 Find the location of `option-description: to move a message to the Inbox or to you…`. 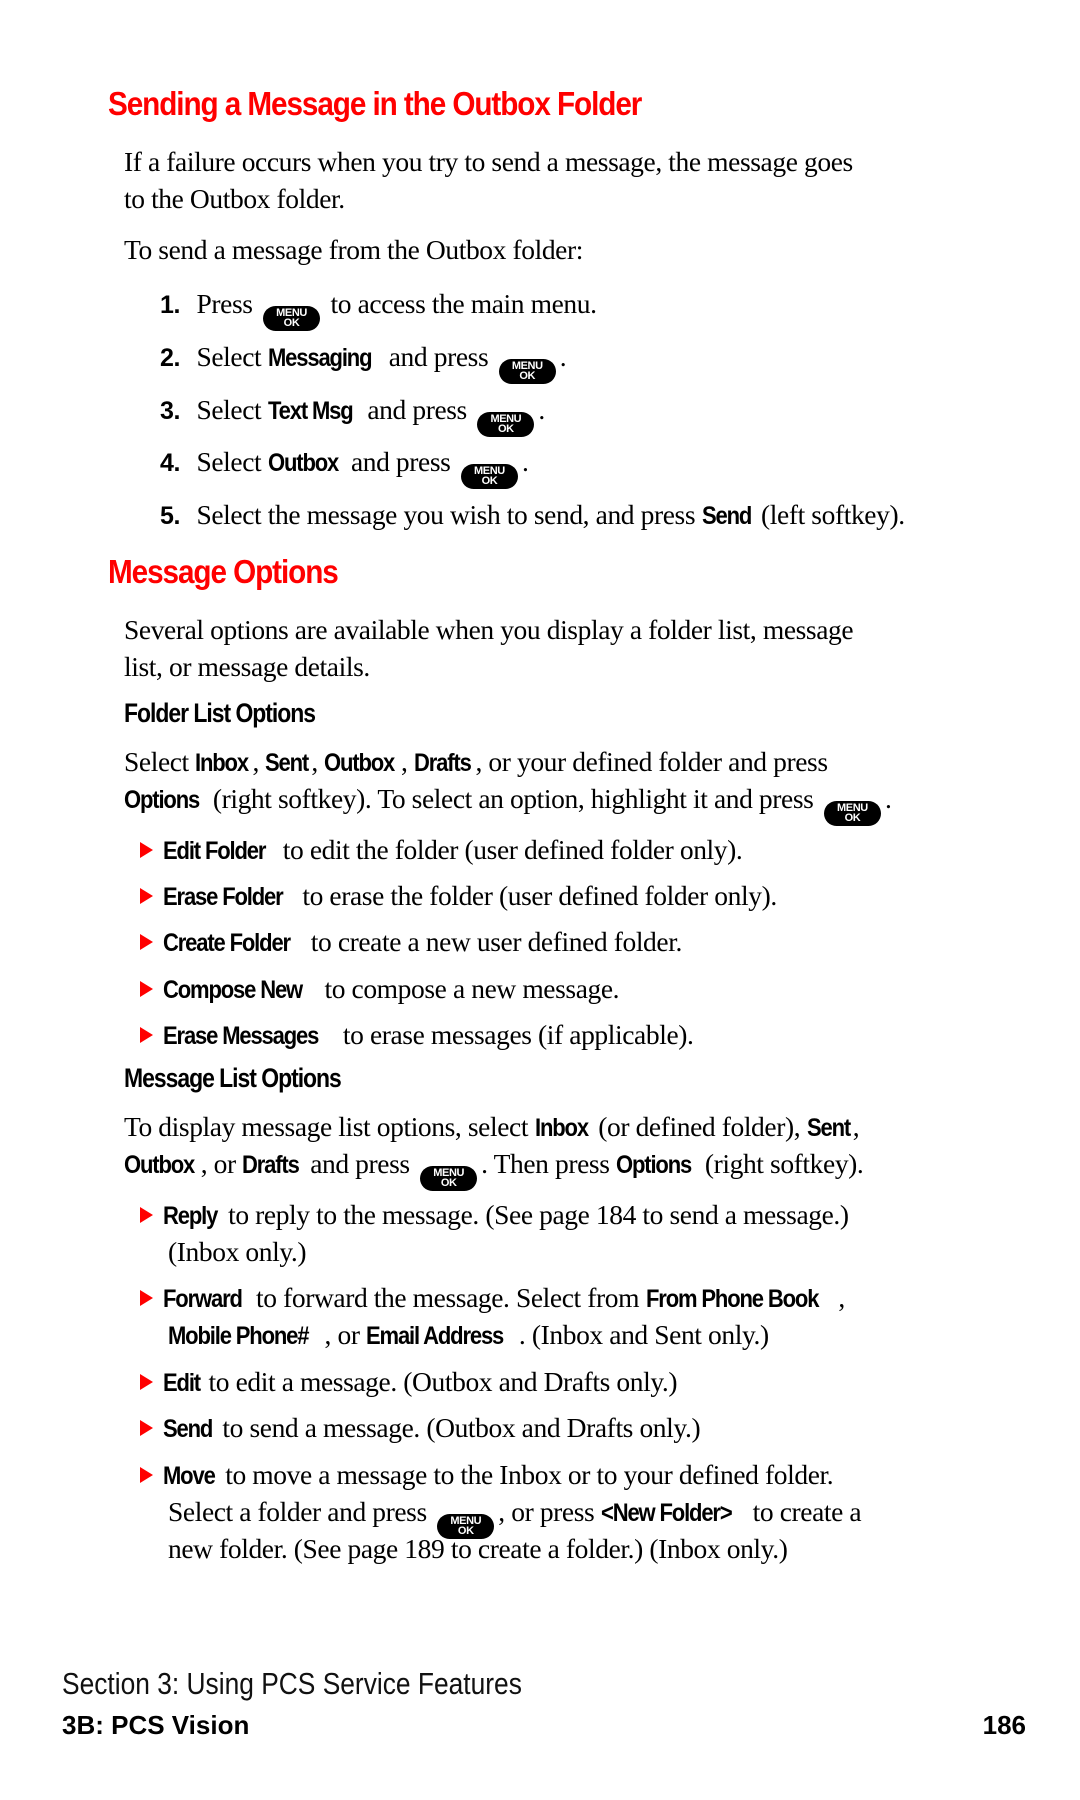

option-description: to move a message to the Inbox or to you… is located at coordinates (529, 1474).